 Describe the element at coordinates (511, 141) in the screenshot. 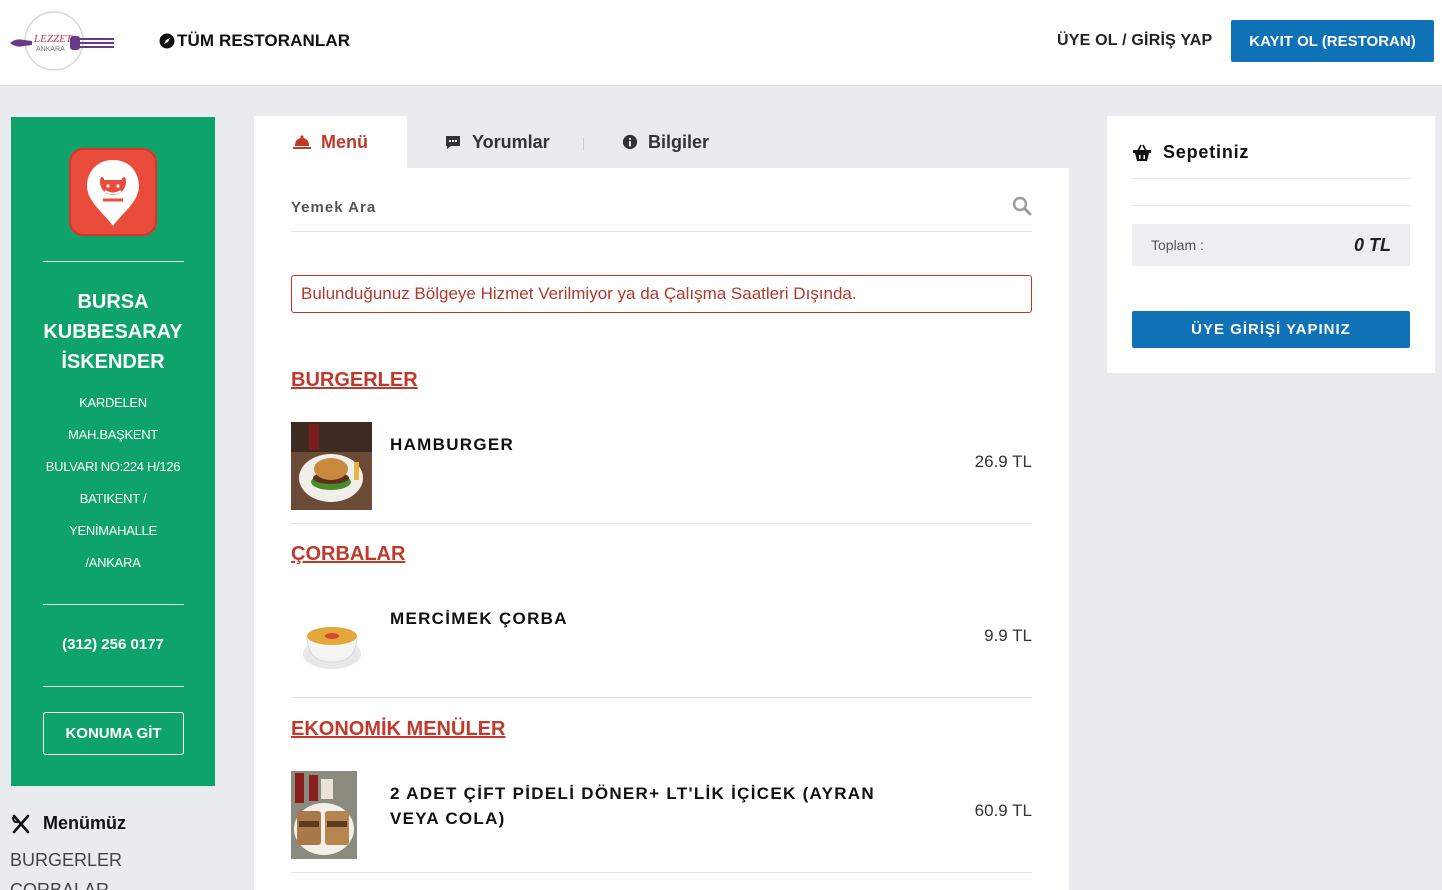

I see `tab-reviews-label: Yorumlar` at that location.